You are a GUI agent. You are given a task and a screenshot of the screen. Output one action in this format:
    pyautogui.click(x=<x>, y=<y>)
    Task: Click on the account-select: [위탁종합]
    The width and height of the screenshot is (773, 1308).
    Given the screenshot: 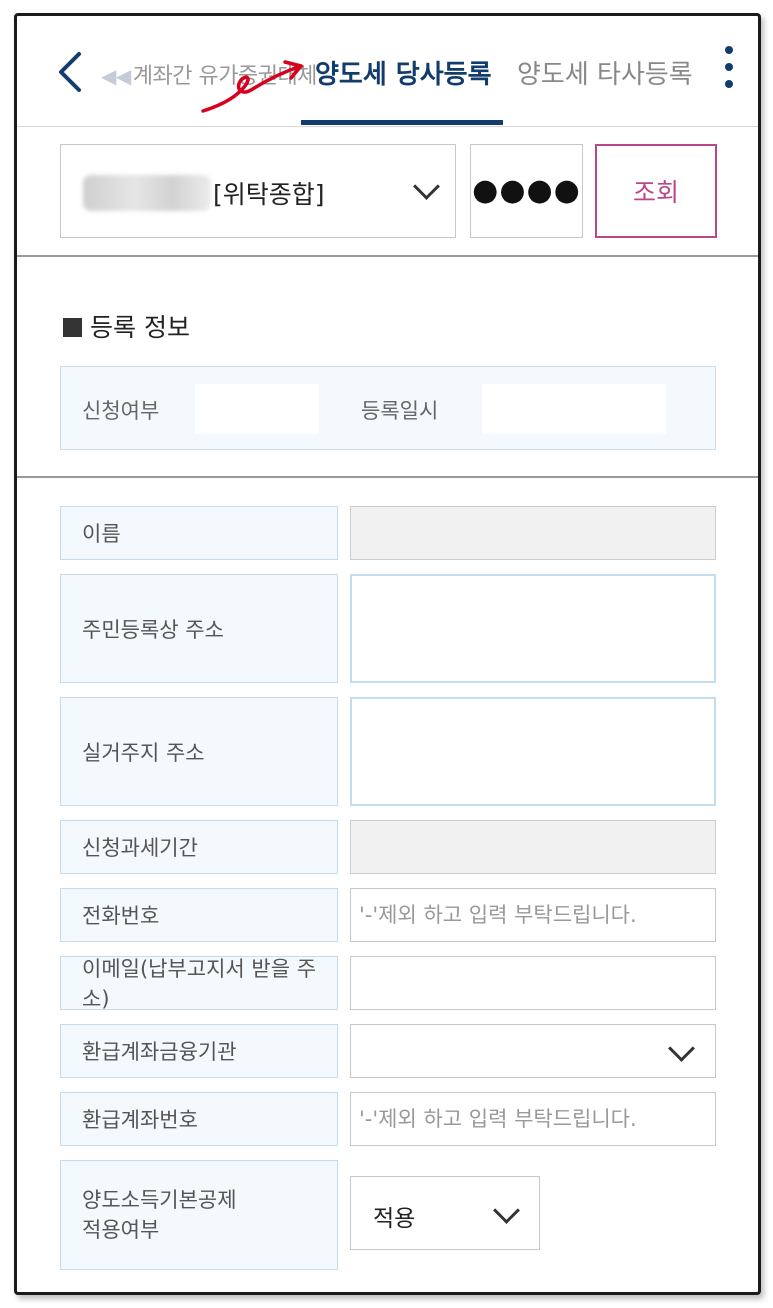 What is the action you would take?
    pyautogui.click(x=258, y=191)
    